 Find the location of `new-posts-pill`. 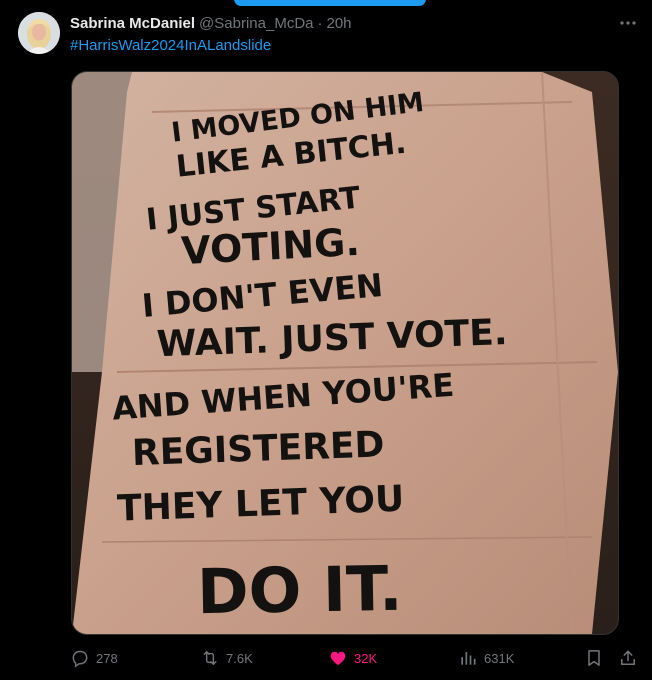

new-posts-pill is located at coordinates (330, 3).